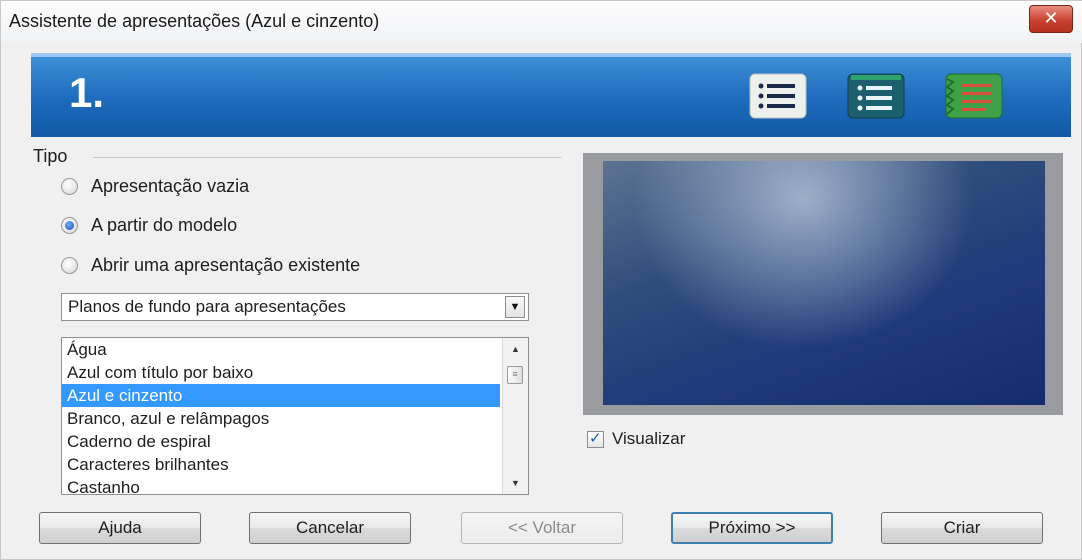  Describe the element at coordinates (649, 438) in the screenshot. I see `preview-checkbox-label: Visualizar` at that location.